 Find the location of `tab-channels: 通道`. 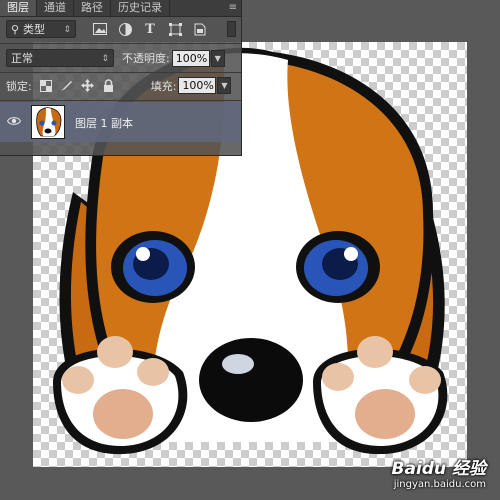

tab-channels: 通道 is located at coordinates (55, 8).